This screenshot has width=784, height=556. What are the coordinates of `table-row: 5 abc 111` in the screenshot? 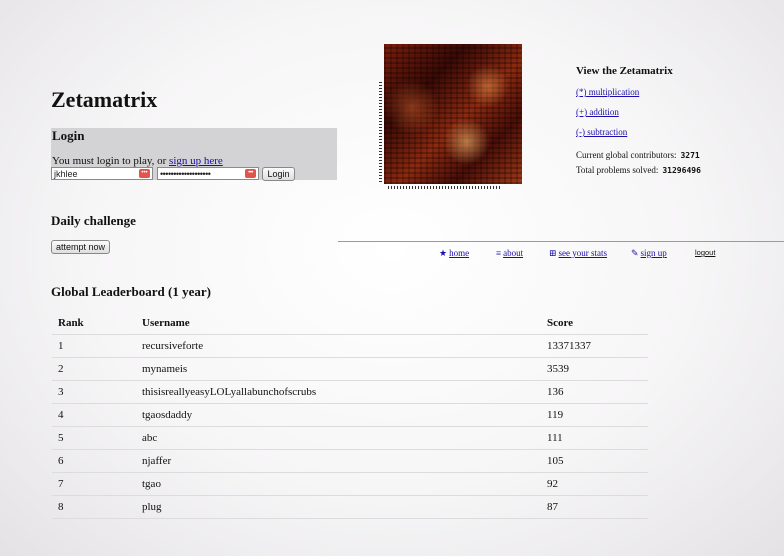 It's located at (350, 438).